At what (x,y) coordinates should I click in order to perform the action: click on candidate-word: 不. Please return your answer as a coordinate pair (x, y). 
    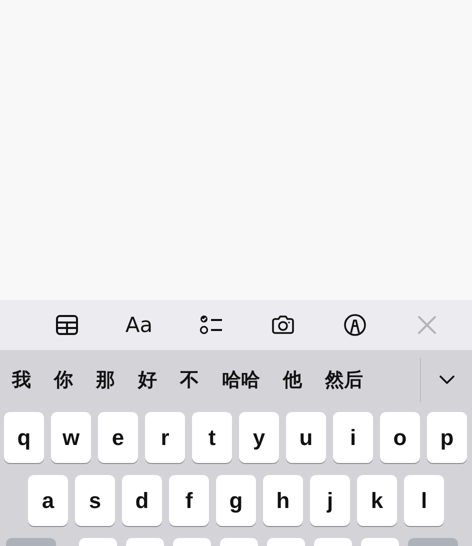
    Looking at the image, I should click on (189, 380).